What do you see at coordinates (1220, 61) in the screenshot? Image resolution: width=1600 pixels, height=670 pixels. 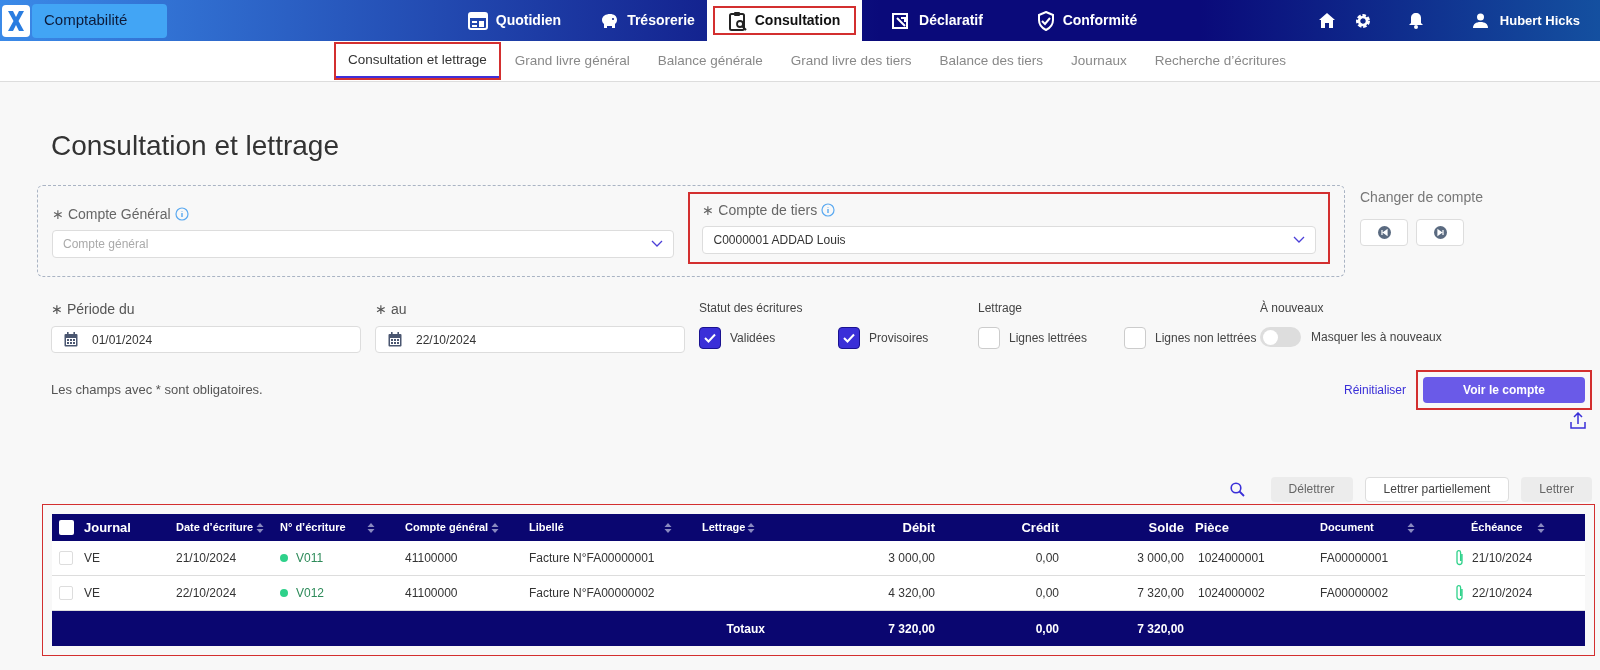 I see `sub-nav-tab: Recherche d’écritures` at bounding box center [1220, 61].